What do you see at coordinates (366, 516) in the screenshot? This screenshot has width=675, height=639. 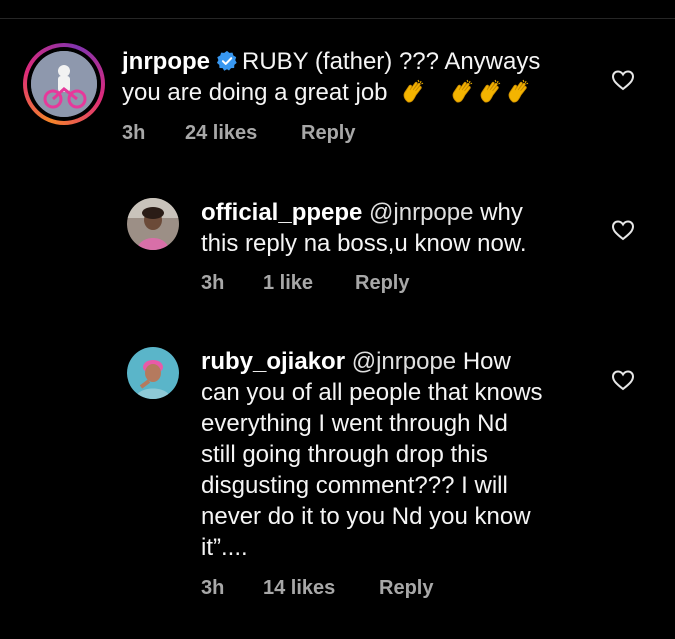 I see `comment-text: never do it to you Nd you know` at bounding box center [366, 516].